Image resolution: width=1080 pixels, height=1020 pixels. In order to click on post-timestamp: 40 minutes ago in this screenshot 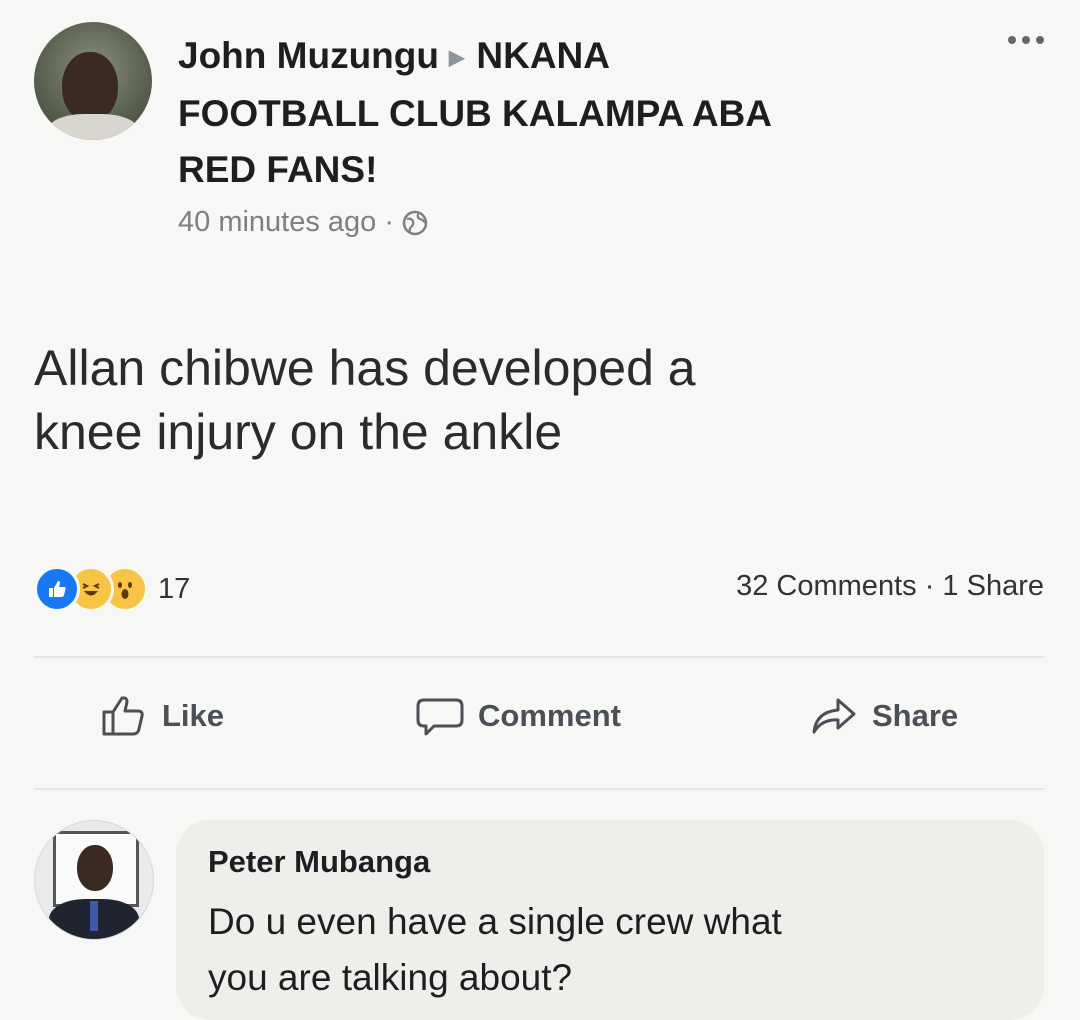, I will do `click(277, 222)`.